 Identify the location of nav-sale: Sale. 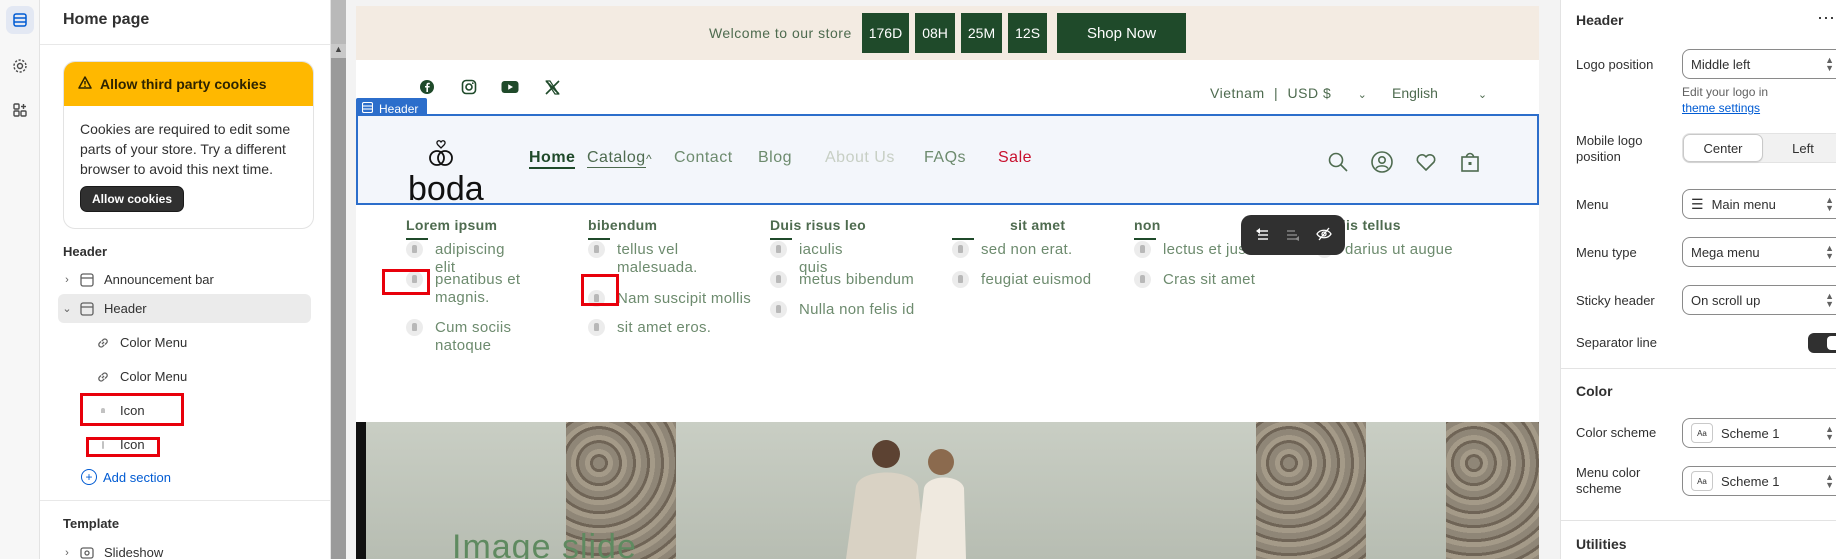
(1015, 158).